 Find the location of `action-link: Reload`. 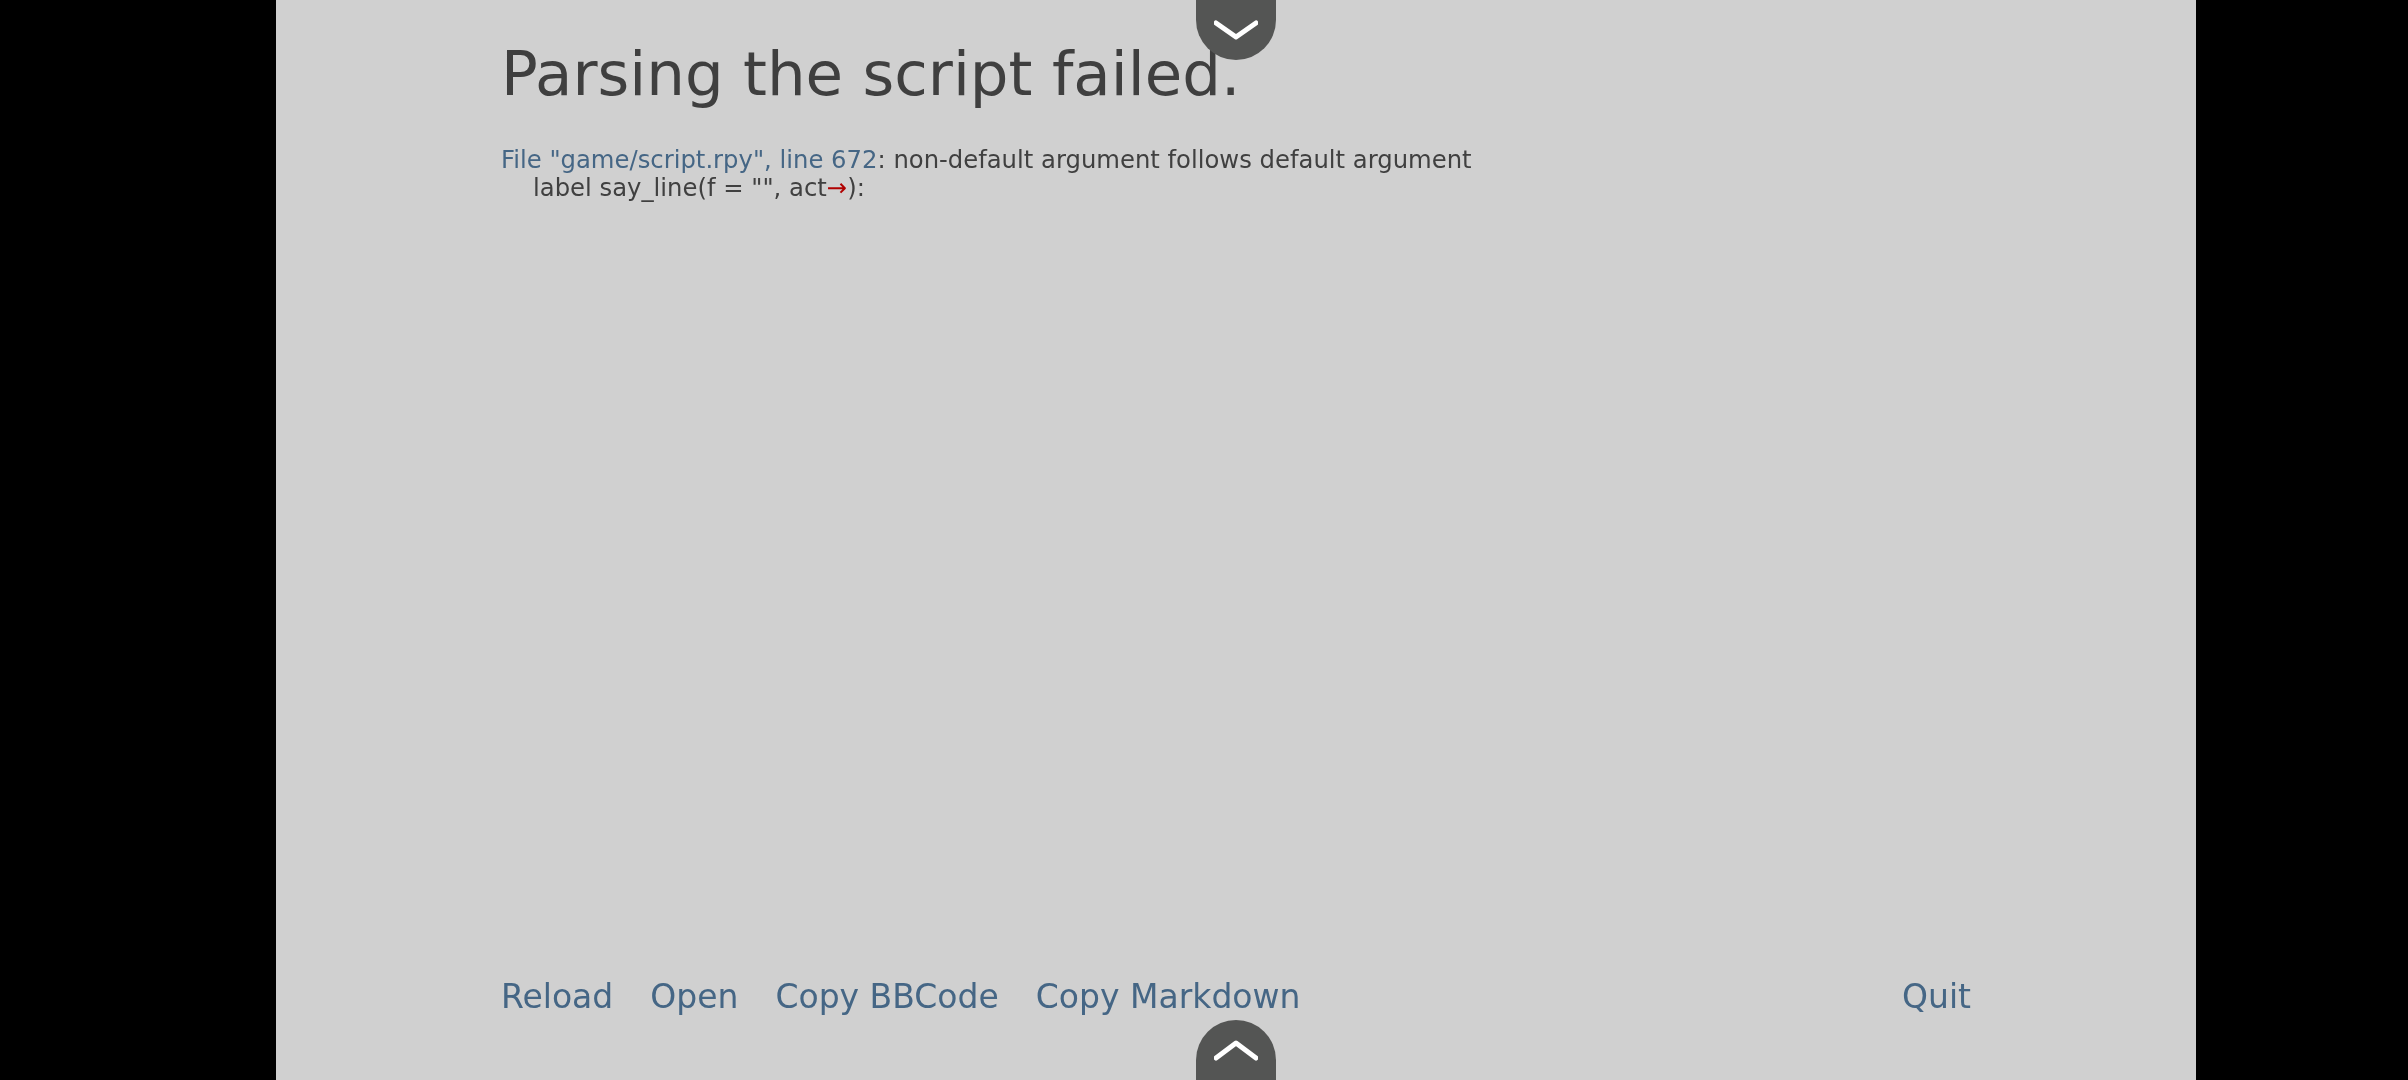

action-link: Reload is located at coordinates (557, 996).